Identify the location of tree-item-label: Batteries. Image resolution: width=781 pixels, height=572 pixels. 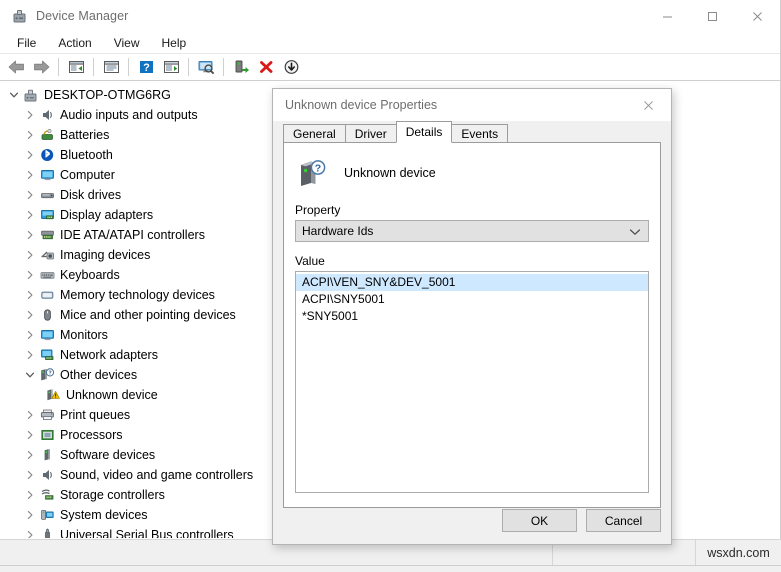
(85, 135).